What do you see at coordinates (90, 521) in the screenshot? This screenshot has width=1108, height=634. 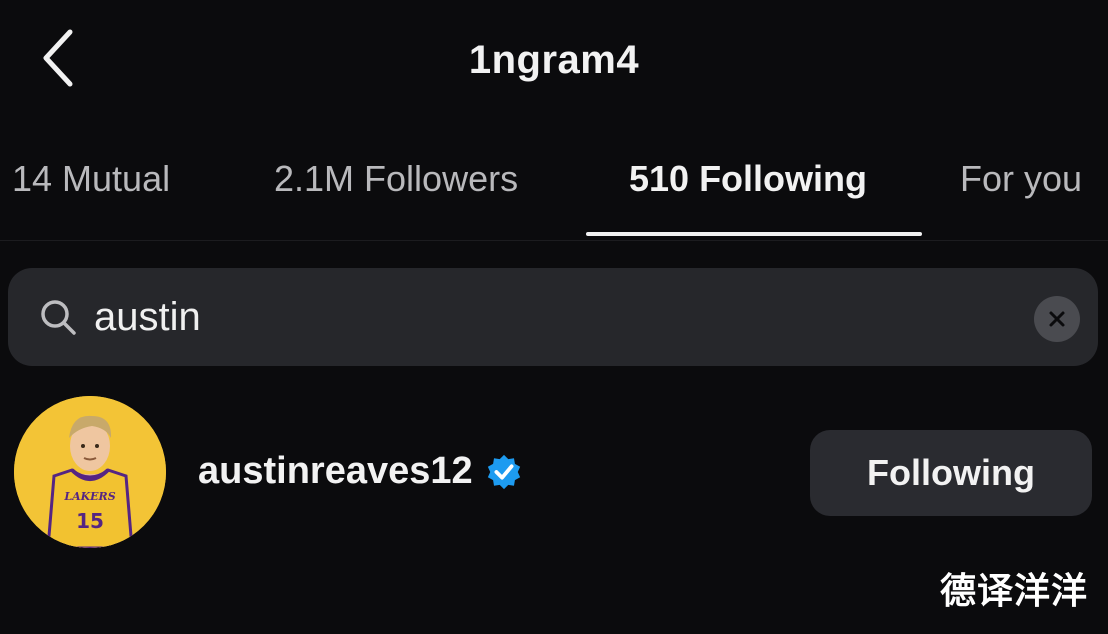 I see `jersey-number: 15` at bounding box center [90, 521].